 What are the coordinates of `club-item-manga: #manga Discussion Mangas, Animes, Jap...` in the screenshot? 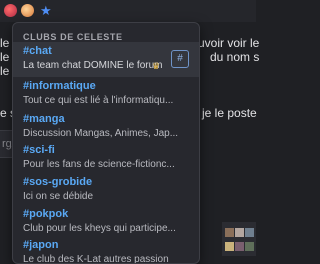 It's located at (106, 127).